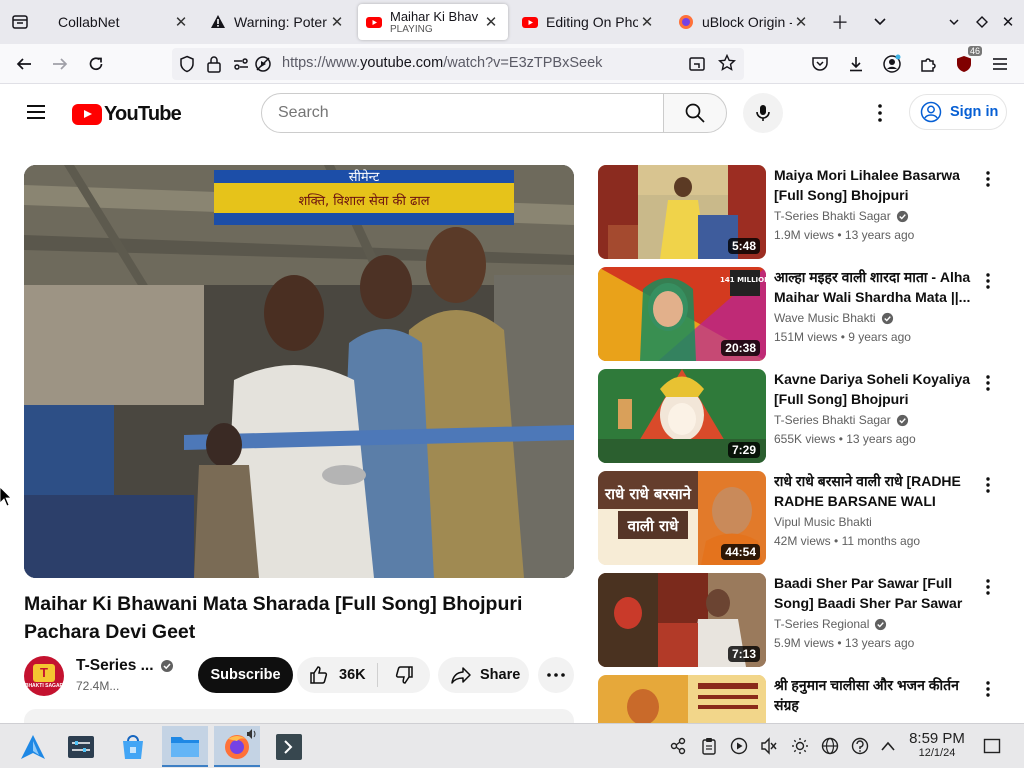 The height and width of the screenshot is (768, 1024). Describe the element at coordinates (744, 22) in the screenshot. I see `browser-tab-ublock: uBlock Origin - ✕` at that location.